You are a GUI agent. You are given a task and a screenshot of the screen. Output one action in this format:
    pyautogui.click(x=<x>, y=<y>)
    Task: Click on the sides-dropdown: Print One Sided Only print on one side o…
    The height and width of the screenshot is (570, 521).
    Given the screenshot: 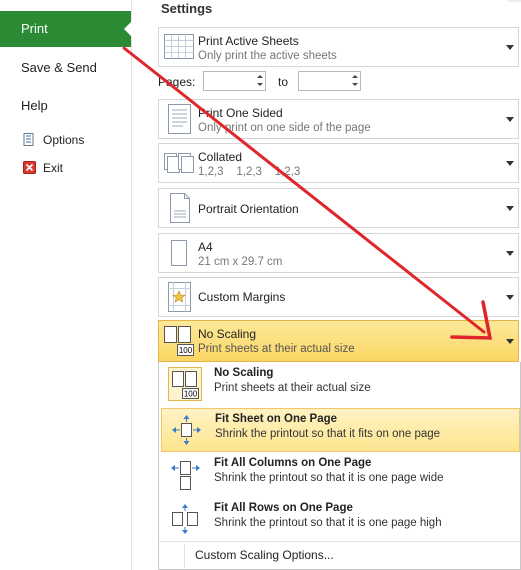 What is the action you would take?
    pyautogui.click(x=338, y=119)
    